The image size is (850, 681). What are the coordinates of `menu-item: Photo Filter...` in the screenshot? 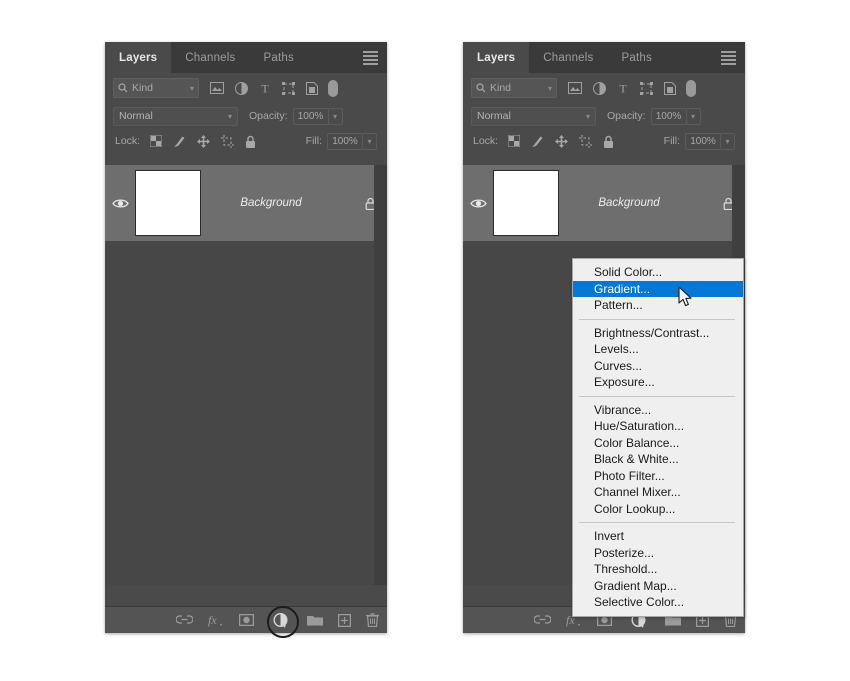 It's located at (658, 476).